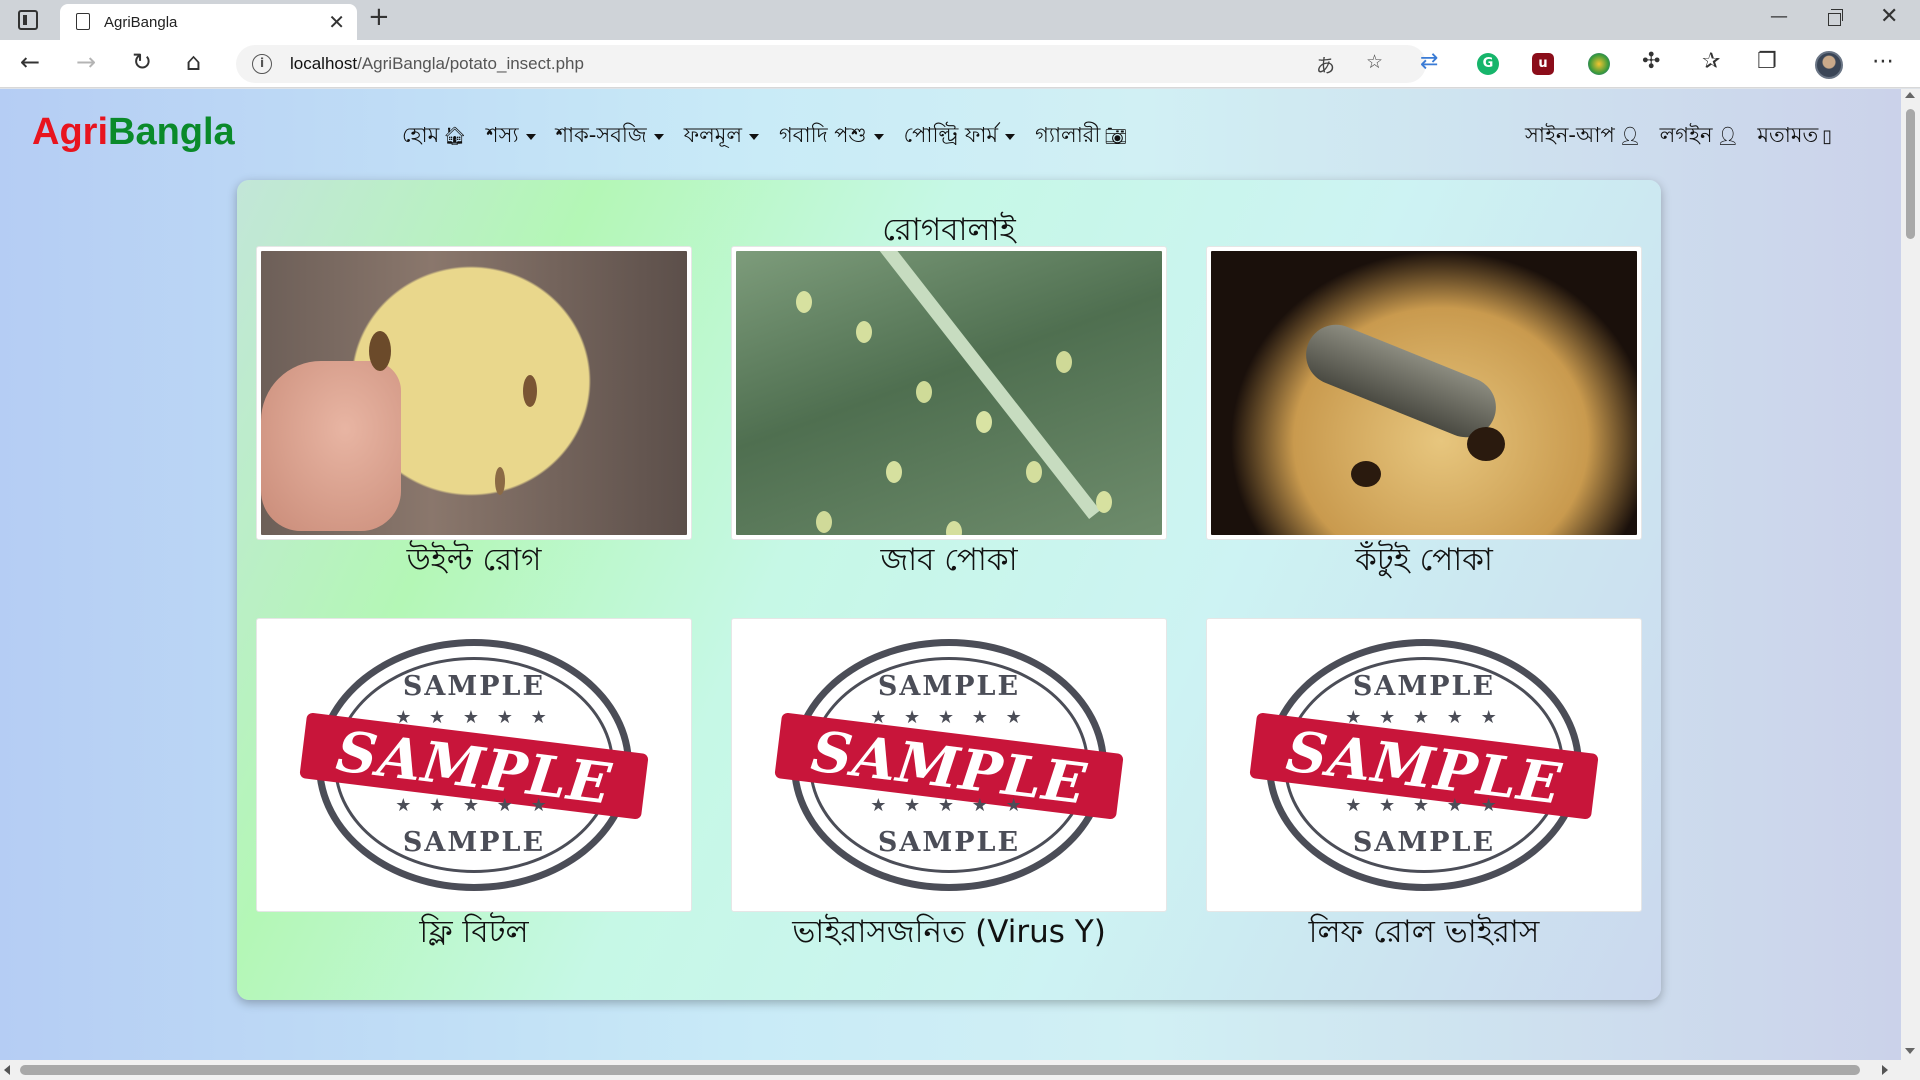 This screenshot has height=1080, width=1920. I want to click on menu-crops-label: শস্য, so click(502, 135).